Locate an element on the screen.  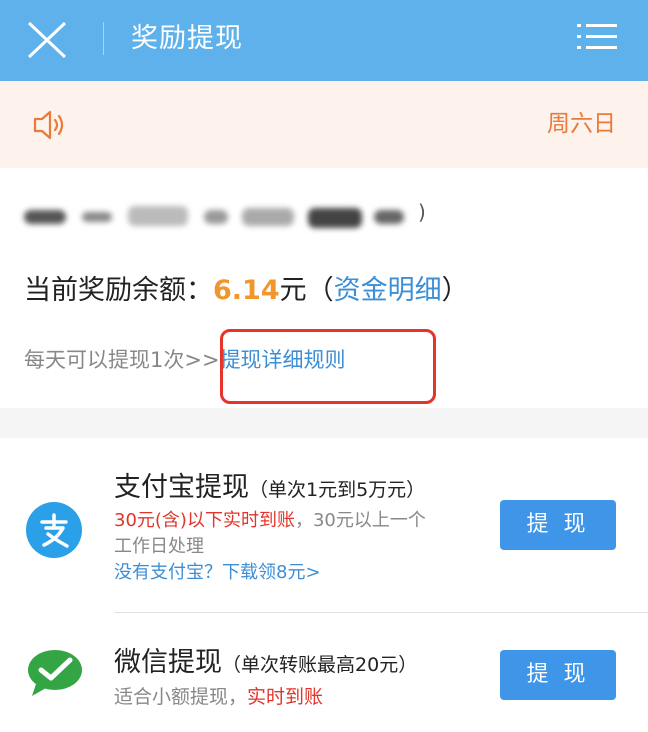
alipay-desc-text: ，30元以上一个 is located at coordinates (360, 520).